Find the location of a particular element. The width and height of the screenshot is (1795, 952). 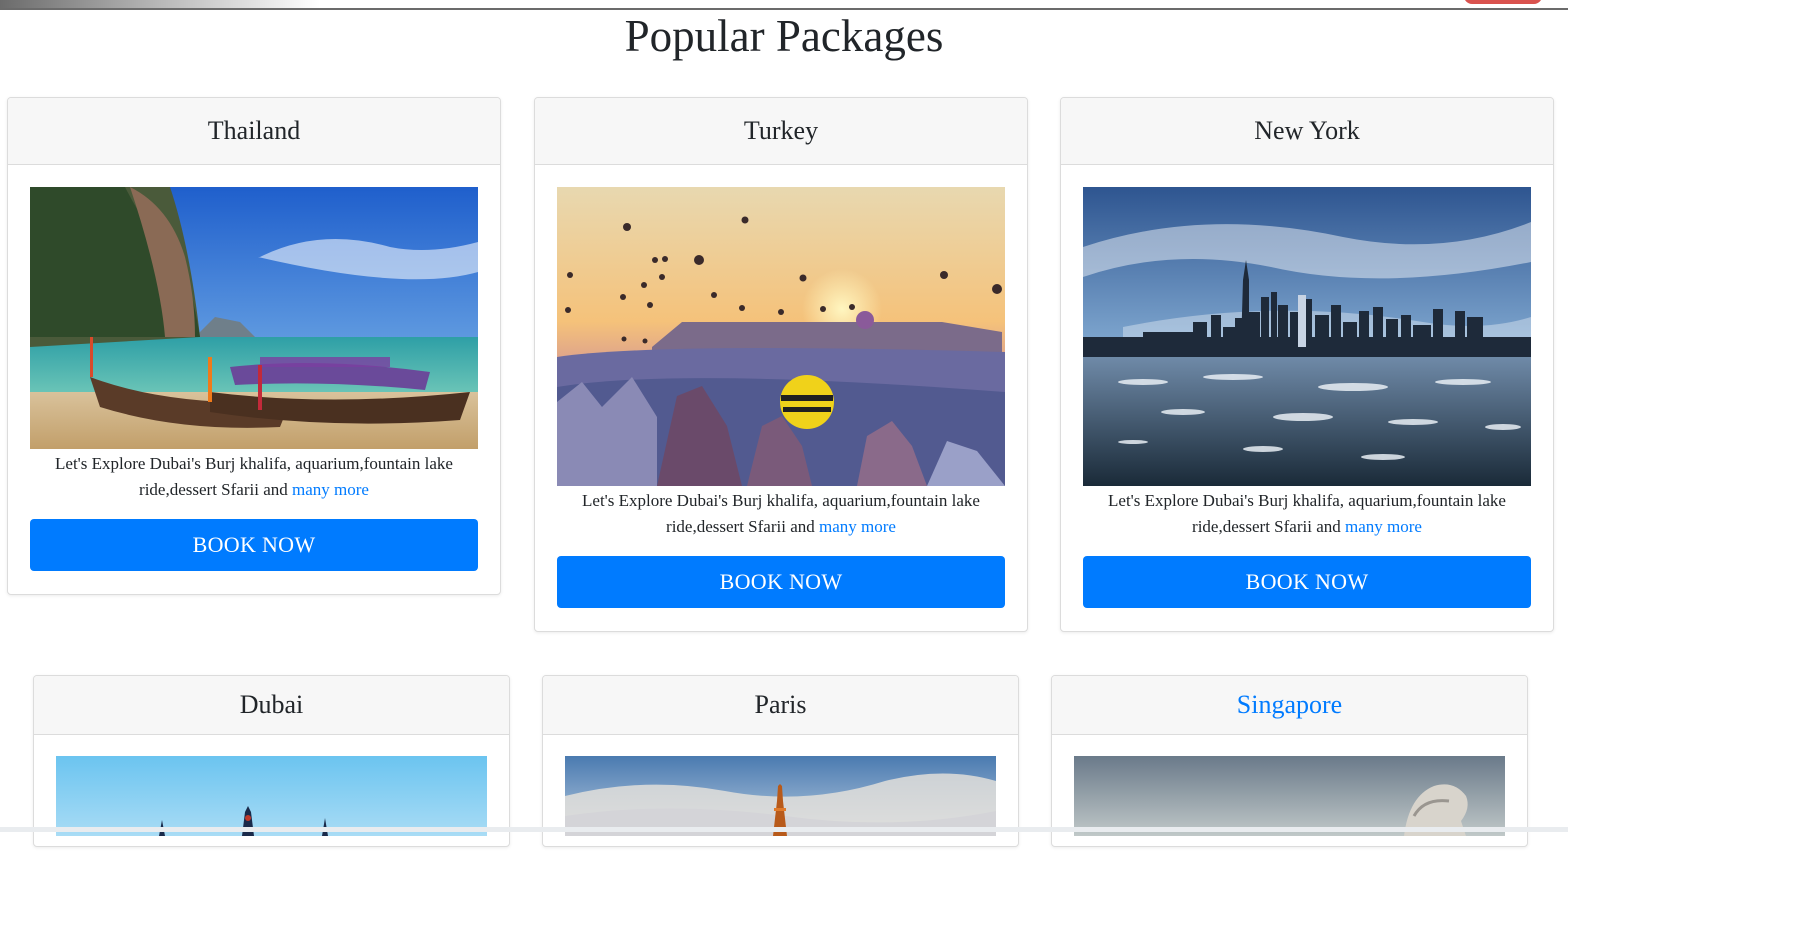

card-header: Thailand is located at coordinates (254, 131).